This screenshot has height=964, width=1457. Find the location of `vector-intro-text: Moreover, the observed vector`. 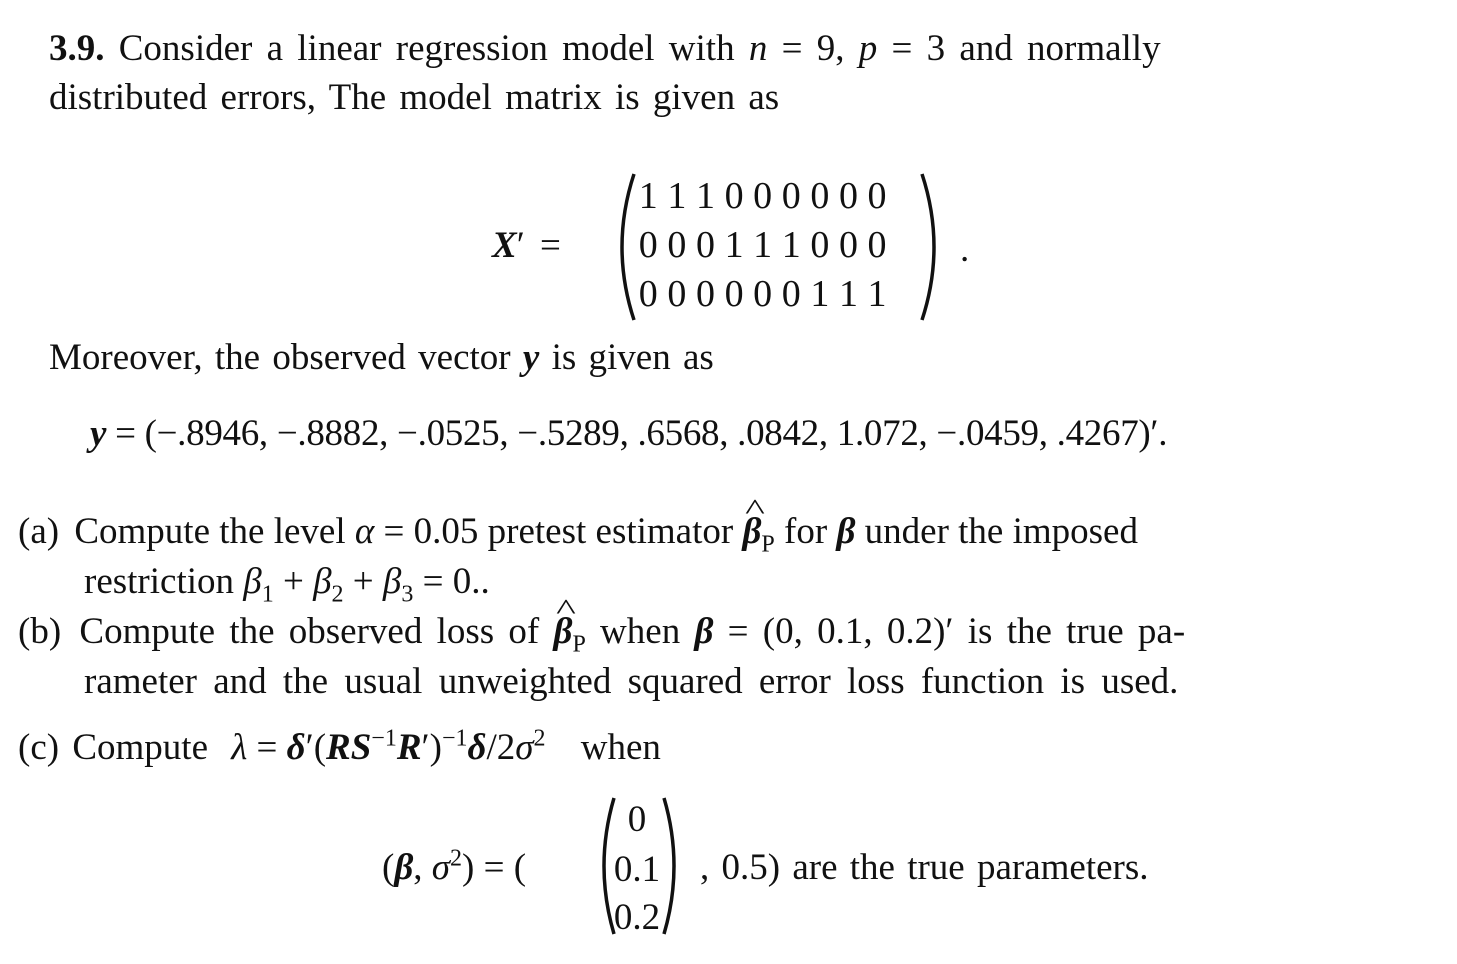

vector-intro-text: Moreover, the observed vector is located at coordinates (286, 357).